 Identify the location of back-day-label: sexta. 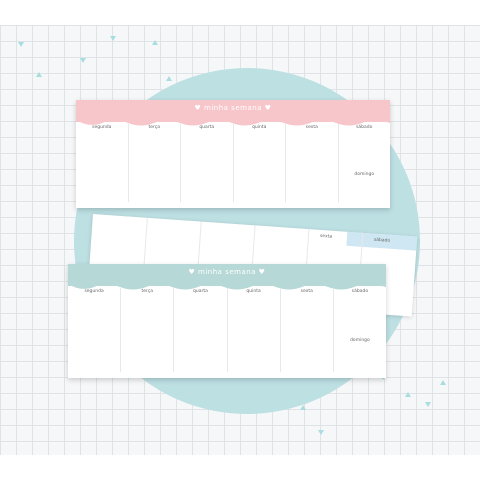
(326, 236).